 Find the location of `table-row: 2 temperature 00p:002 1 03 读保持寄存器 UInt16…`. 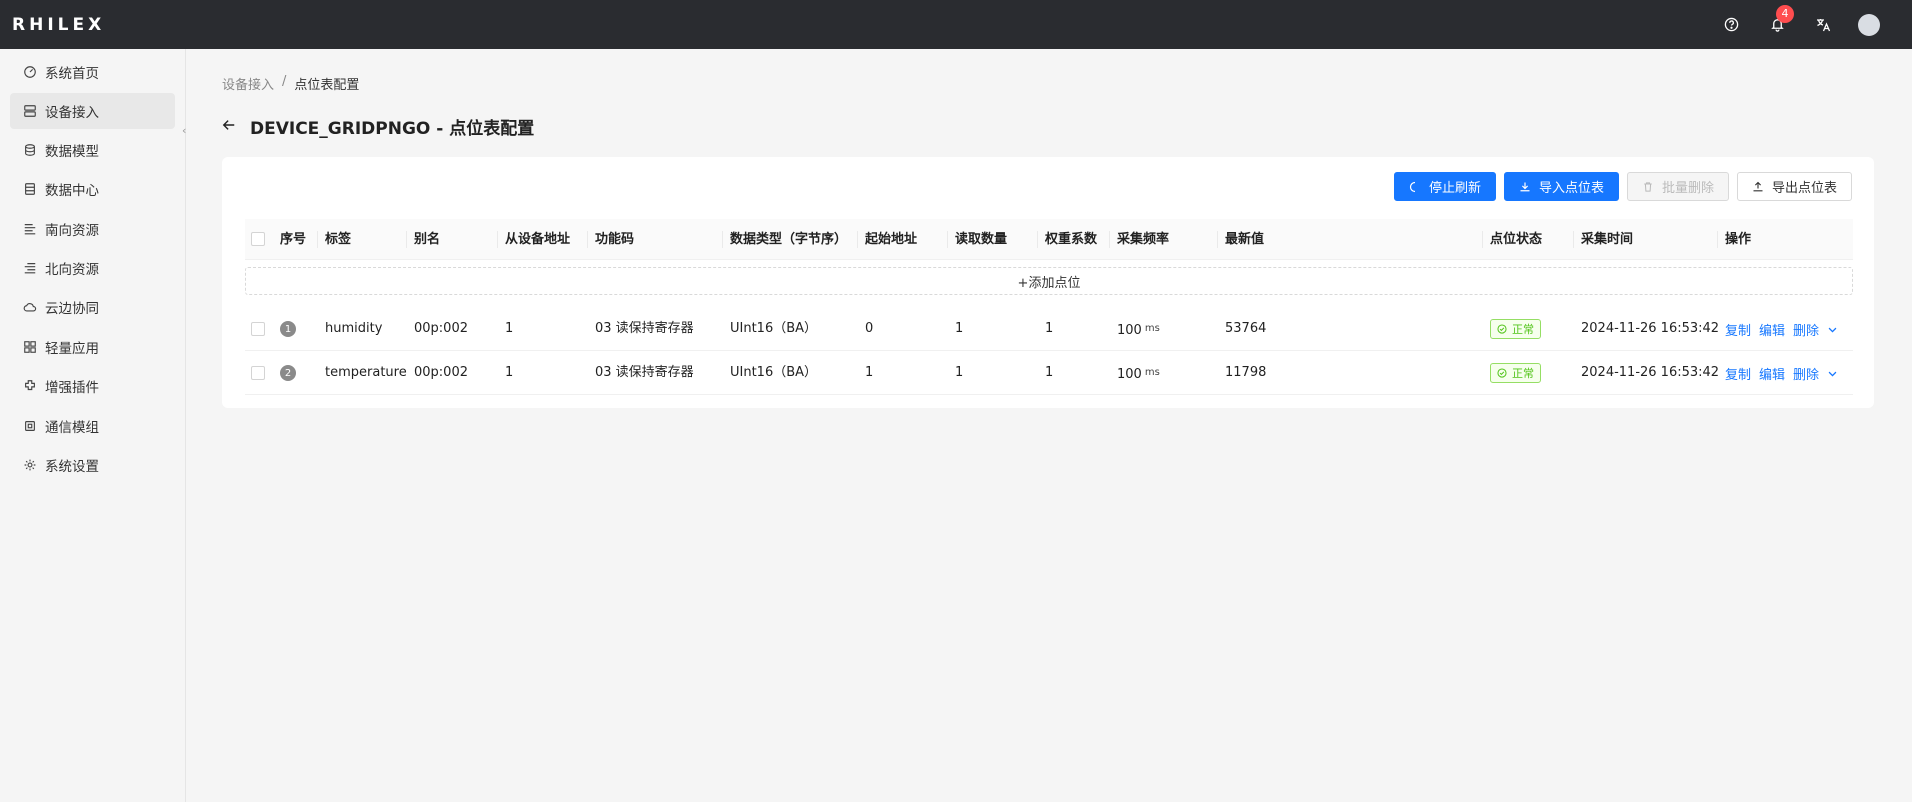

table-row: 2 temperature 00p:002 1 03 读保持寄存器 UInt16… is located at coordinates (1049, 373).